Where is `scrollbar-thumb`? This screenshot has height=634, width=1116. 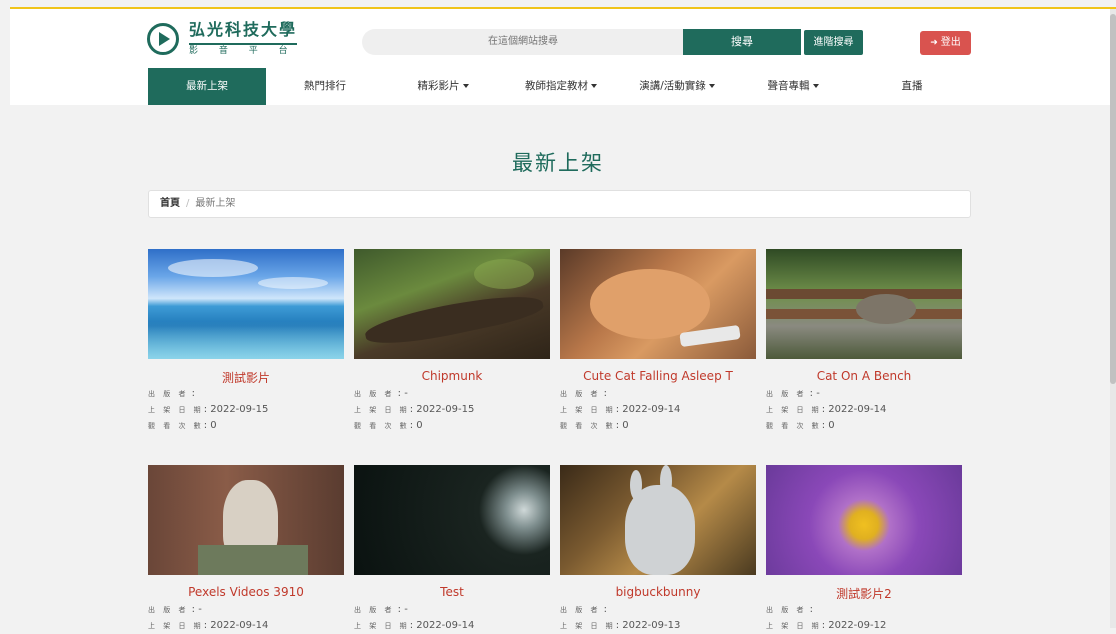 scrollbar-thumb is located at coordinates (1113, 199).